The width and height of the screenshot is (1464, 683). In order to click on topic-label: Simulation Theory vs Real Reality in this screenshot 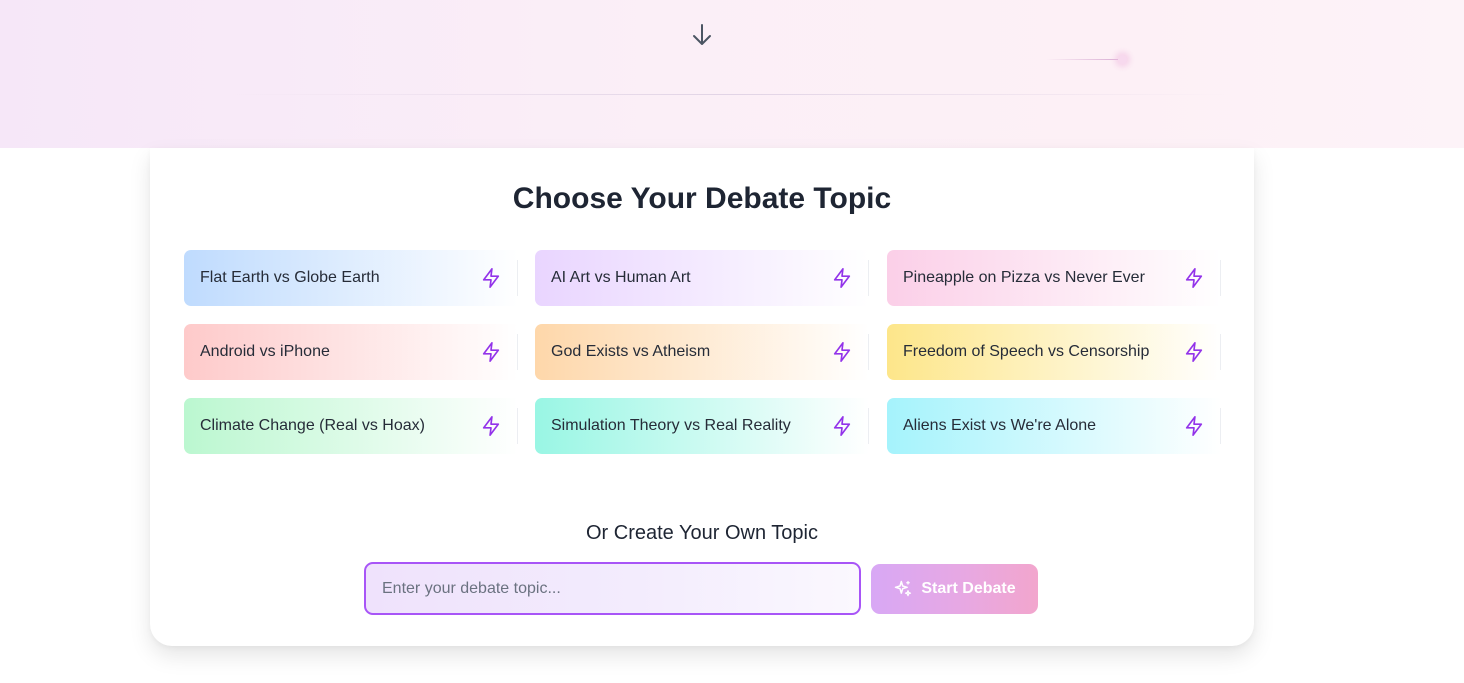, I will do `click(671, 425)`.